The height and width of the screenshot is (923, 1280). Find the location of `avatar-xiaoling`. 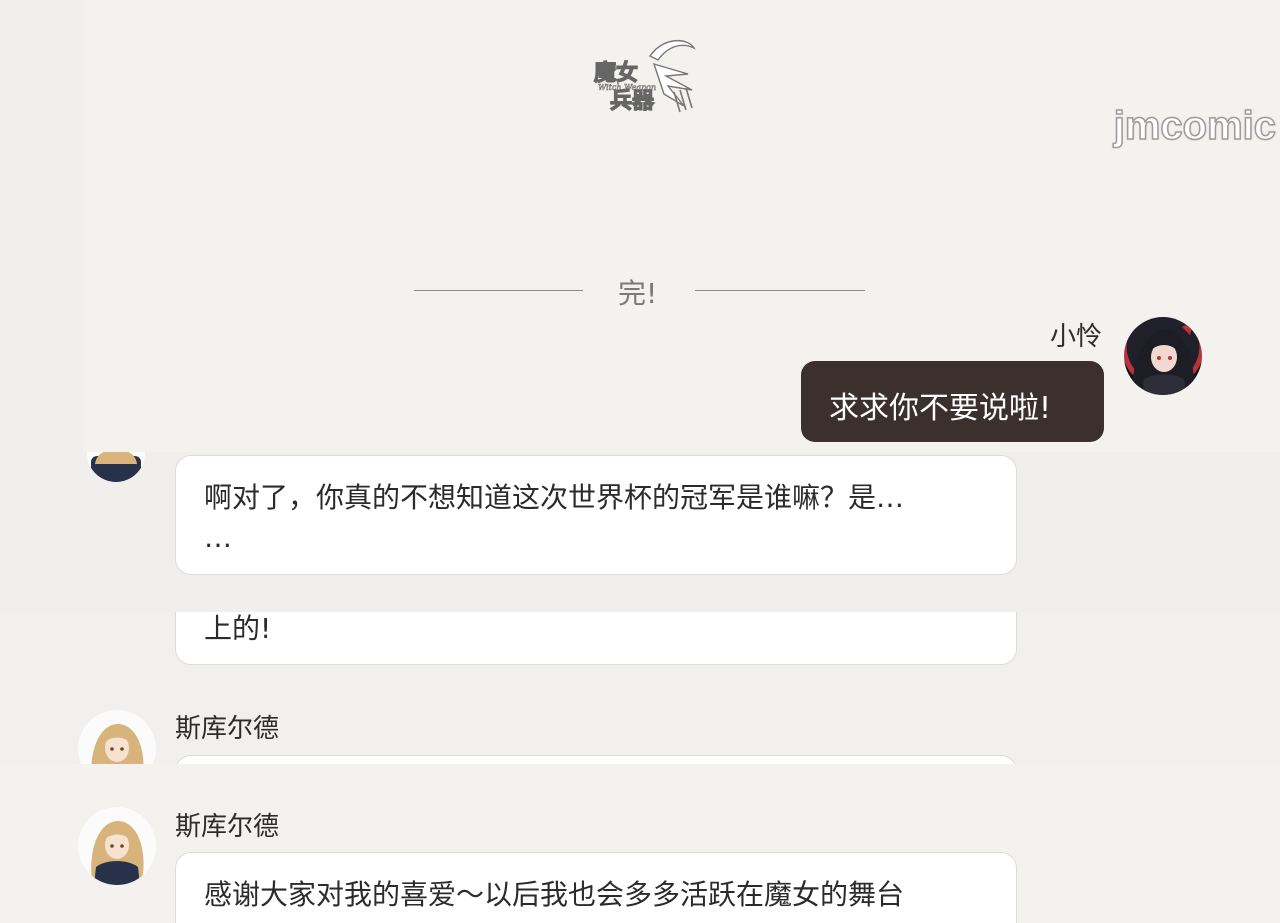

avatar-xiaoling is located at coordinates (1163, 356).